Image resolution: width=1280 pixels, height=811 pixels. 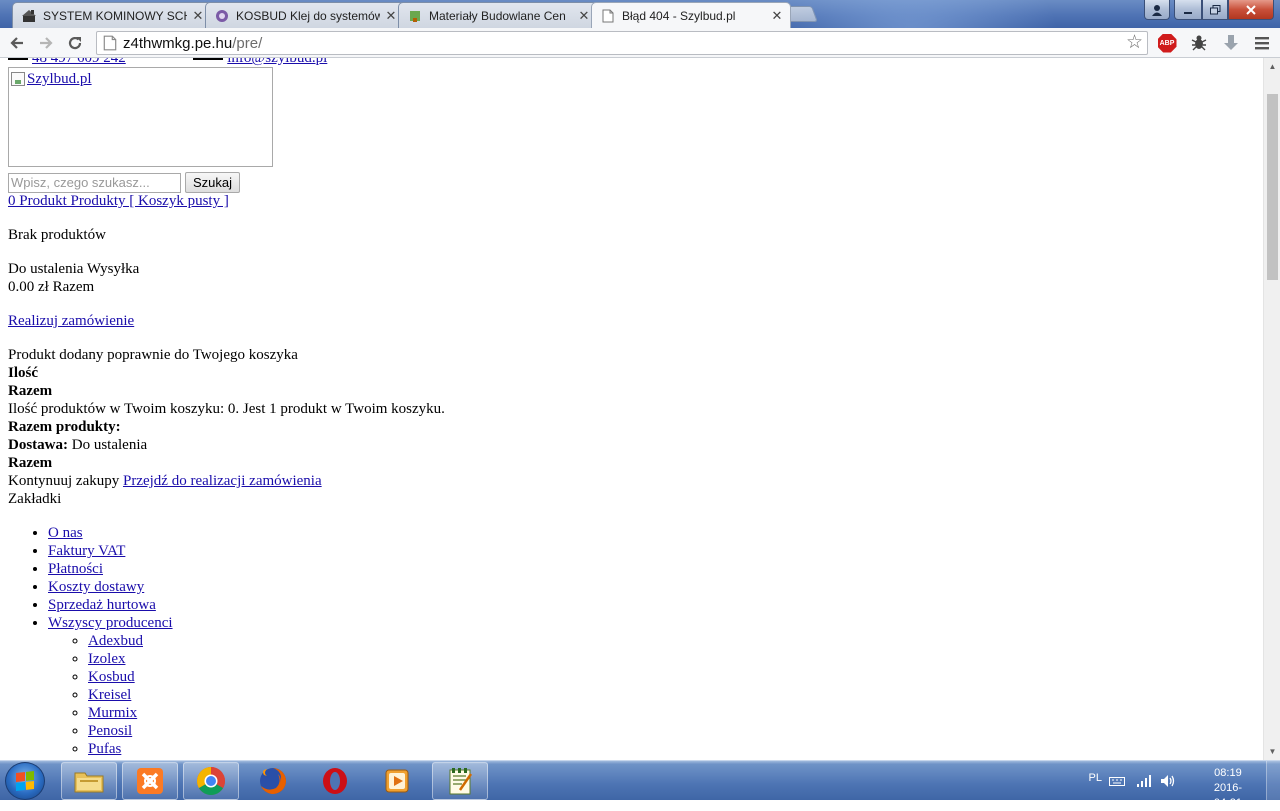 What do you see at coordinates (1271, 409) in the screenshot?
I see `vertical-scrollbar: ▲ ▼` at bounding box center [1271, 409].